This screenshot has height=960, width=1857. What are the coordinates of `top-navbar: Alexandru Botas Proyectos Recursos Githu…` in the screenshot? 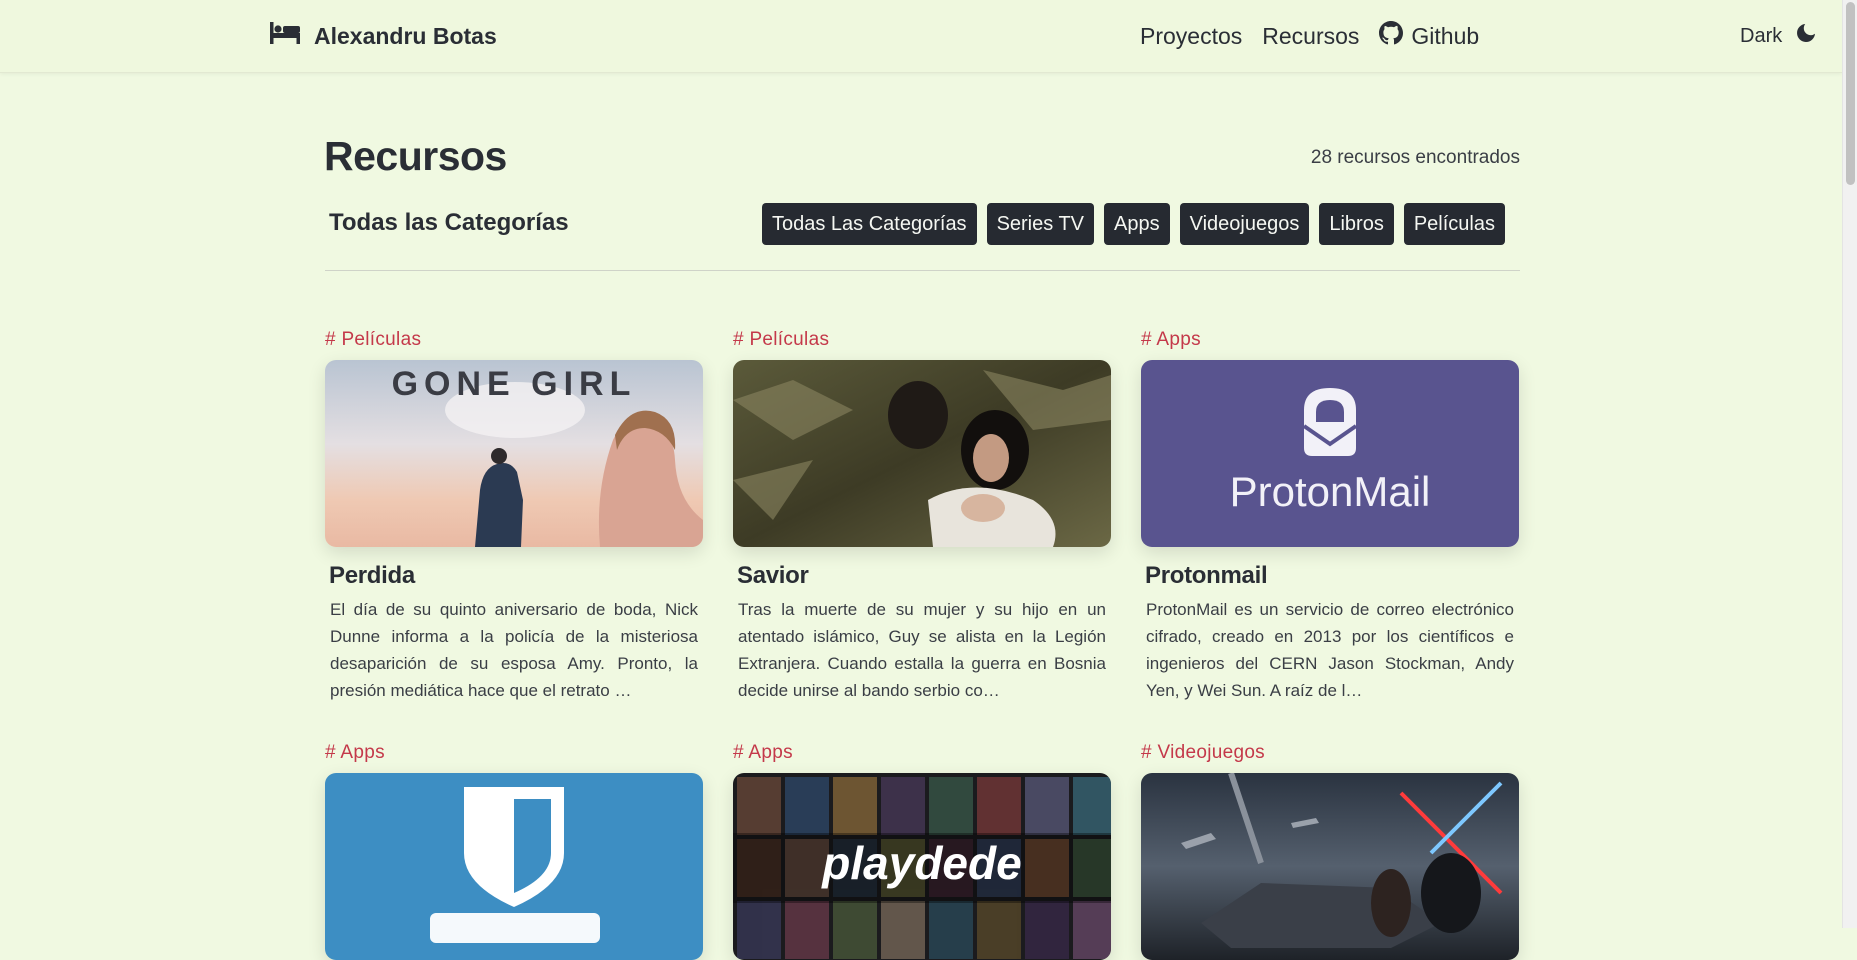 It's located at (921, 36).